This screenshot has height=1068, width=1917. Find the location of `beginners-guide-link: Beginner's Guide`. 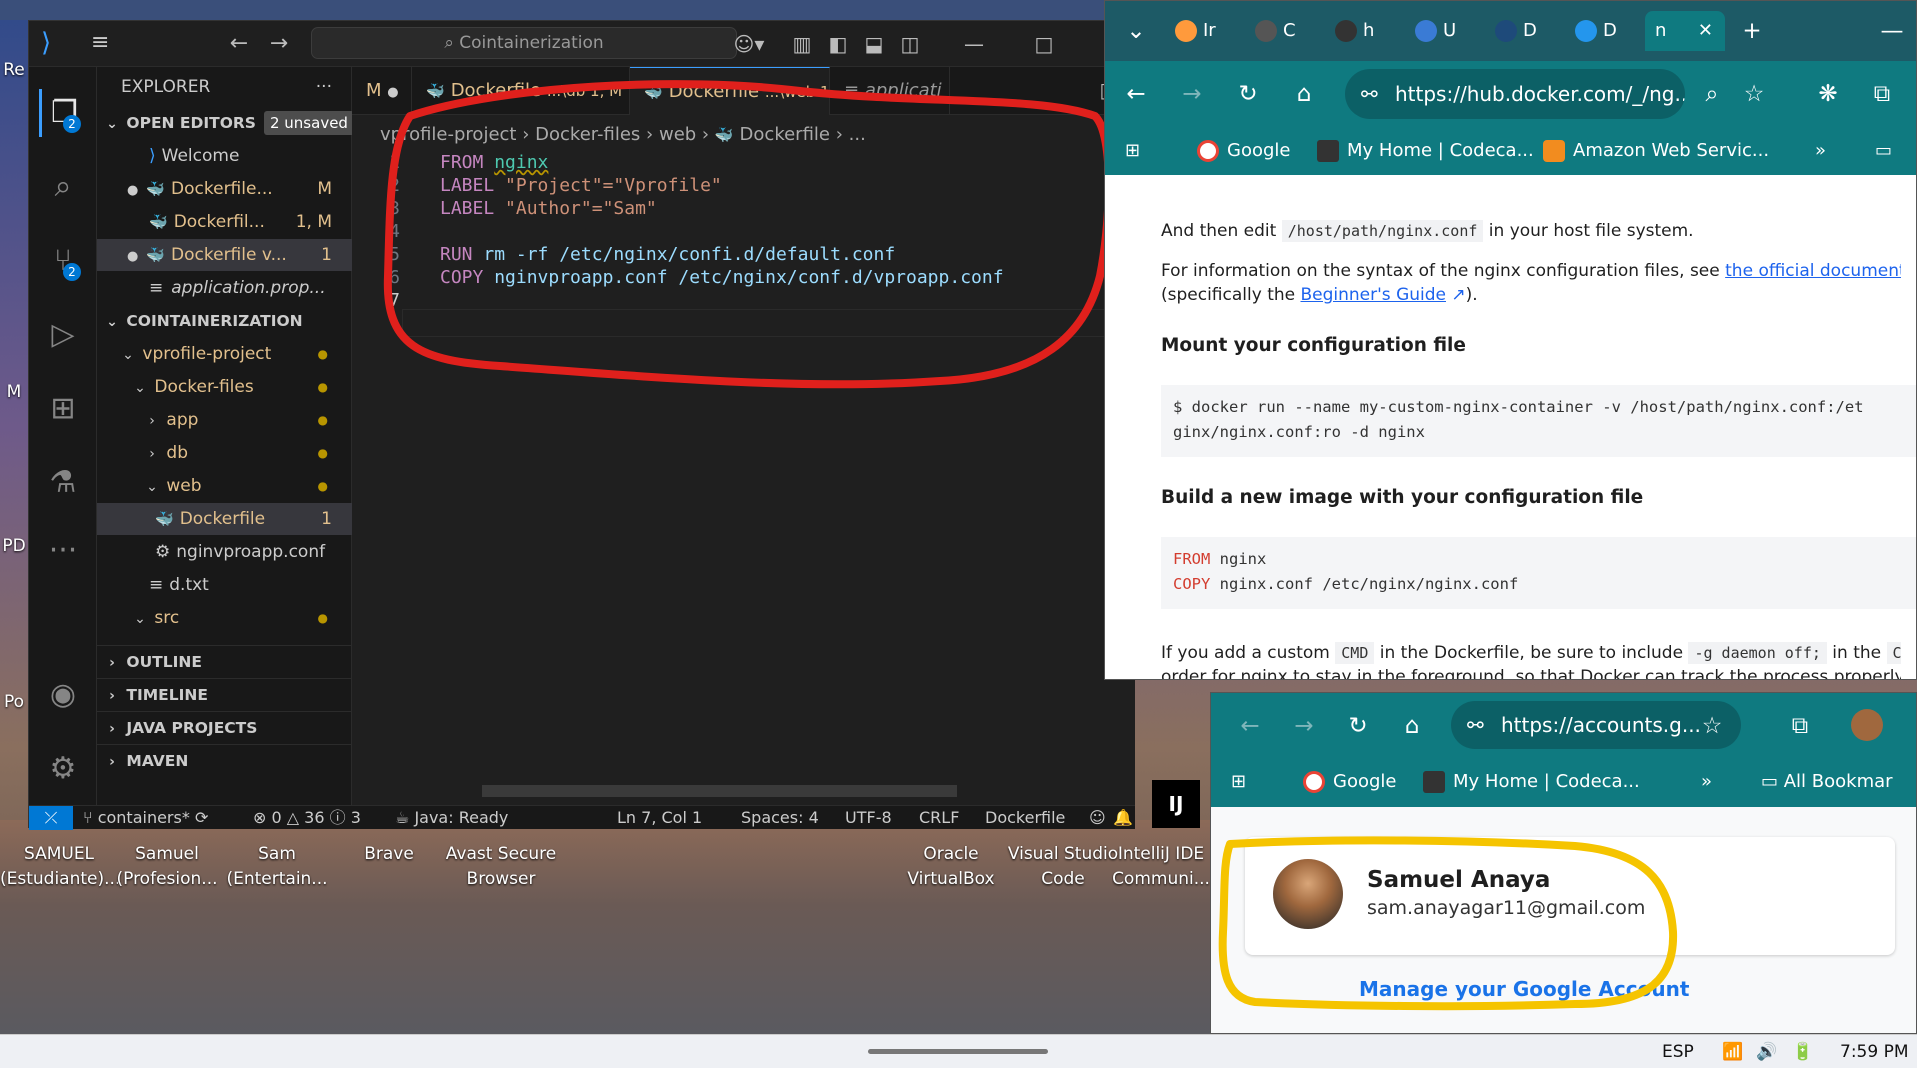

beginners-guide-link: Beginner's Guide is located at coordinates (1374, 295).